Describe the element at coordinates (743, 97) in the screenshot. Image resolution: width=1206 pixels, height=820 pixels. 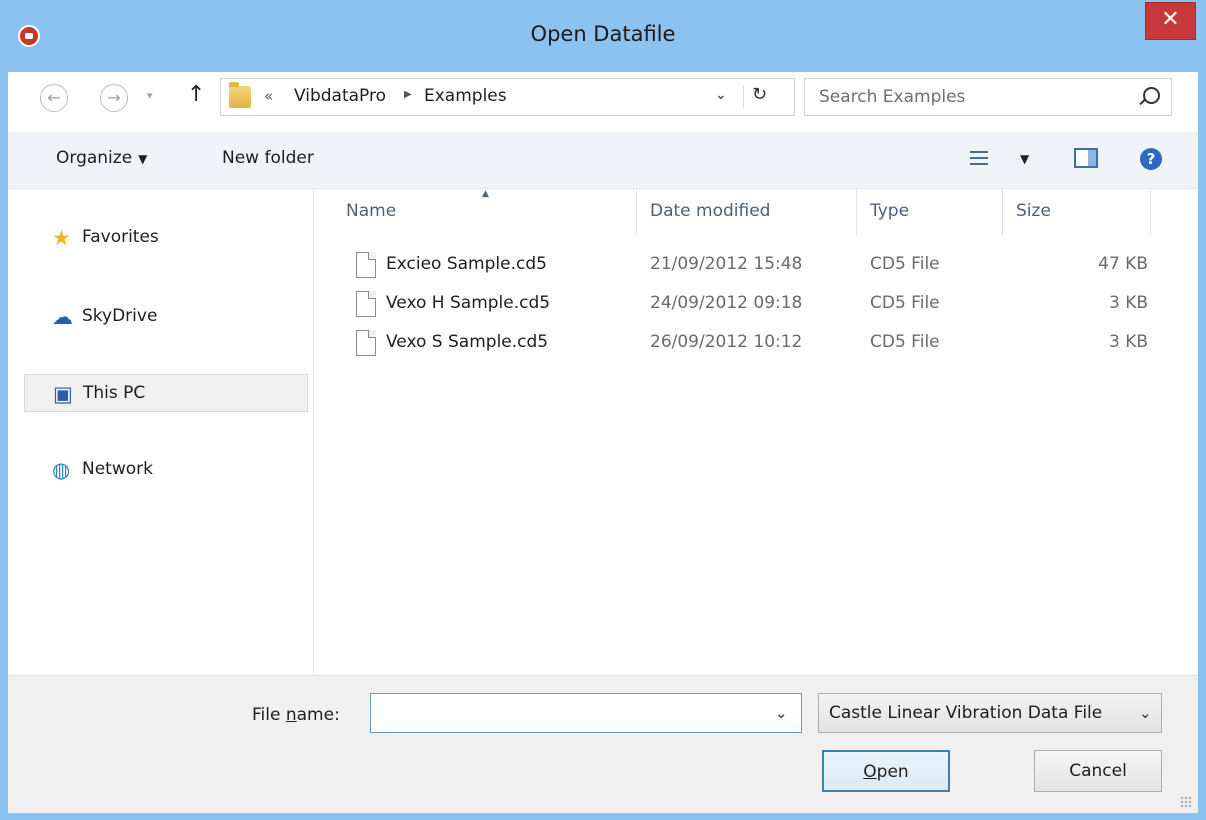
I see `address-divider` at that location.